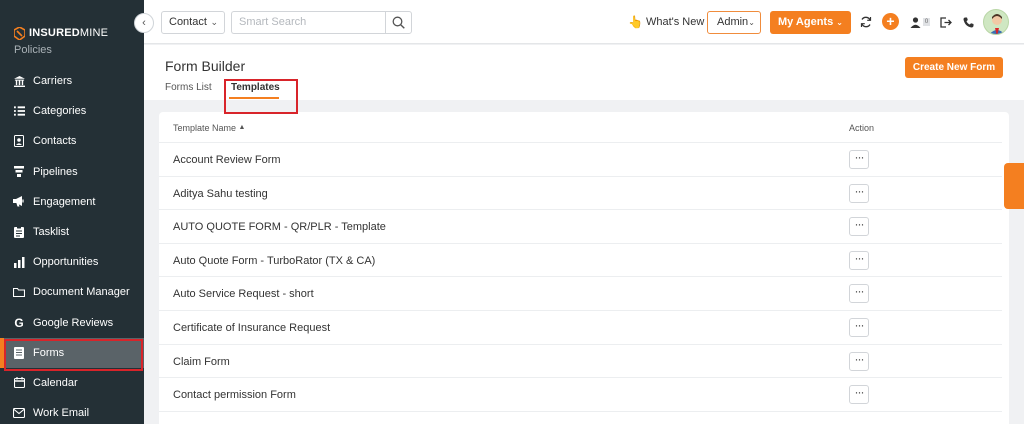 Image resolution: width=1024 pixels, height=424 pixels. I want to click on brand-logo: INSUREDMINE, so click(61, 33).